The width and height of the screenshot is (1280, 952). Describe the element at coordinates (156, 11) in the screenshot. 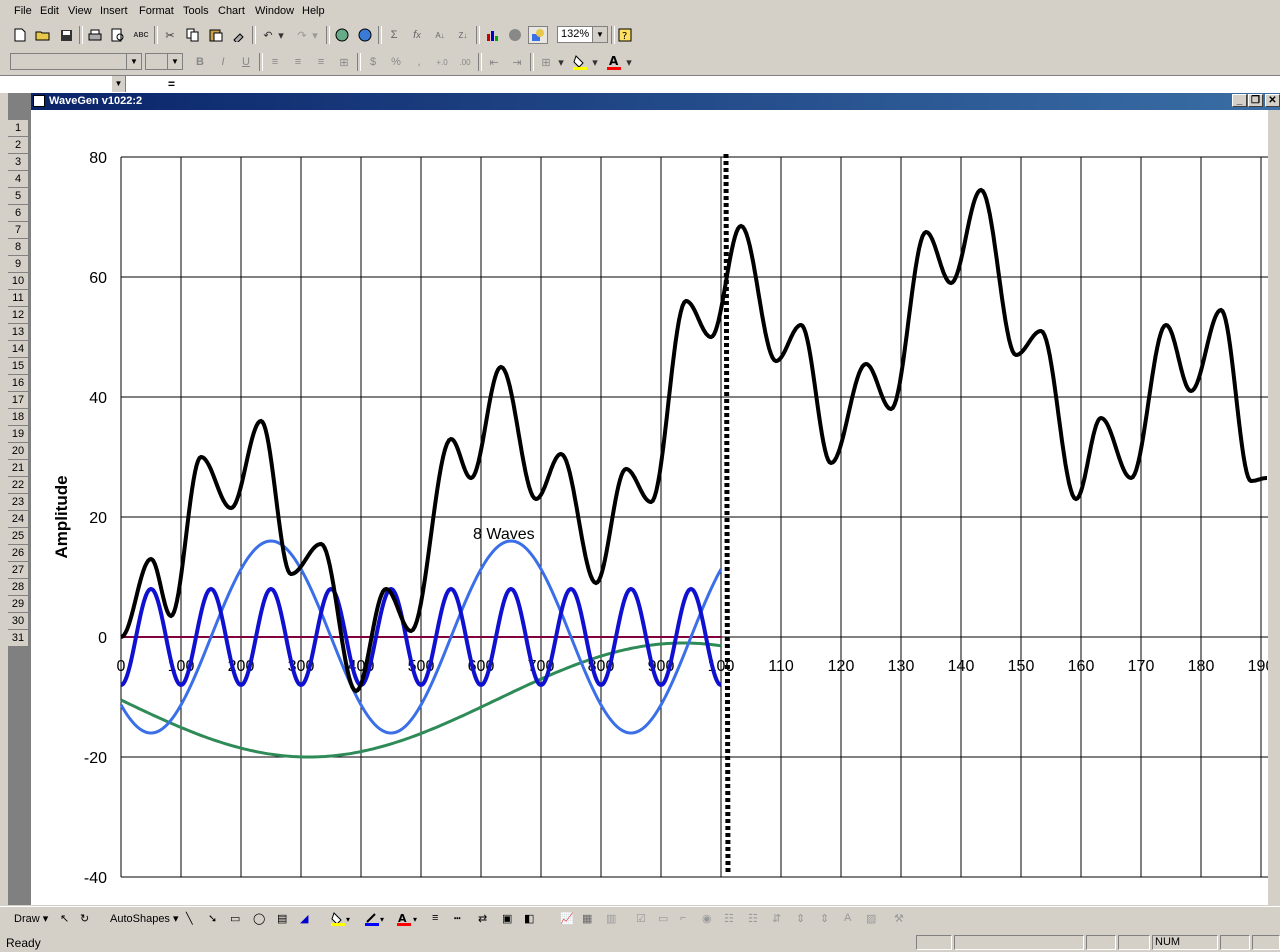

I see `menu-format: Format` at that location.